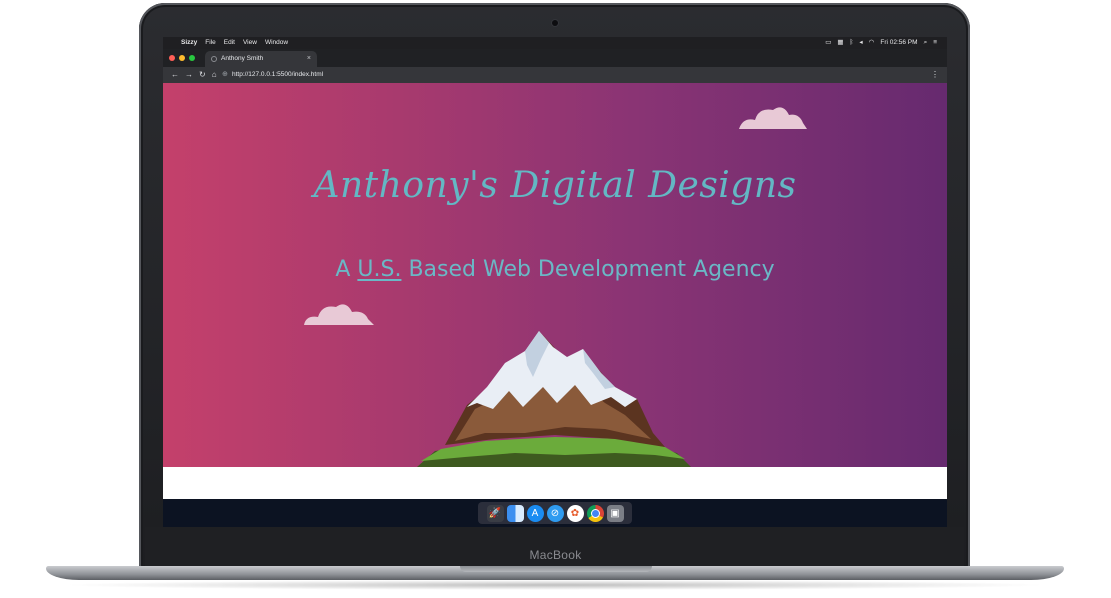 The height and width of the screenshot is (598, 1111). Describe the element at coordinates (852, 43) in the screenshot. I see `bluetooth-icon: ᛒ` at that location.